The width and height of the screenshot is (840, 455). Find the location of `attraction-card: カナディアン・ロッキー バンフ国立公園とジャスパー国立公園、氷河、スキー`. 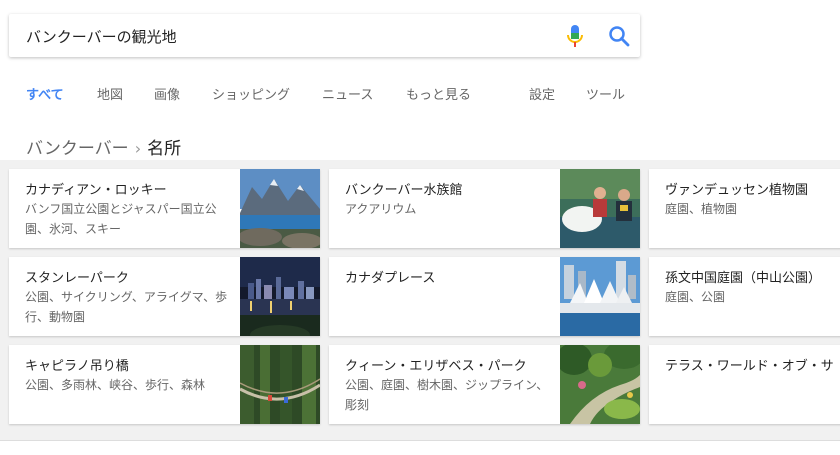

attraction-card: カナディアン・ロッキー バンフ国立公園とジャスパー国立公園、氷河、スキー is located at coordinates (164, 208).